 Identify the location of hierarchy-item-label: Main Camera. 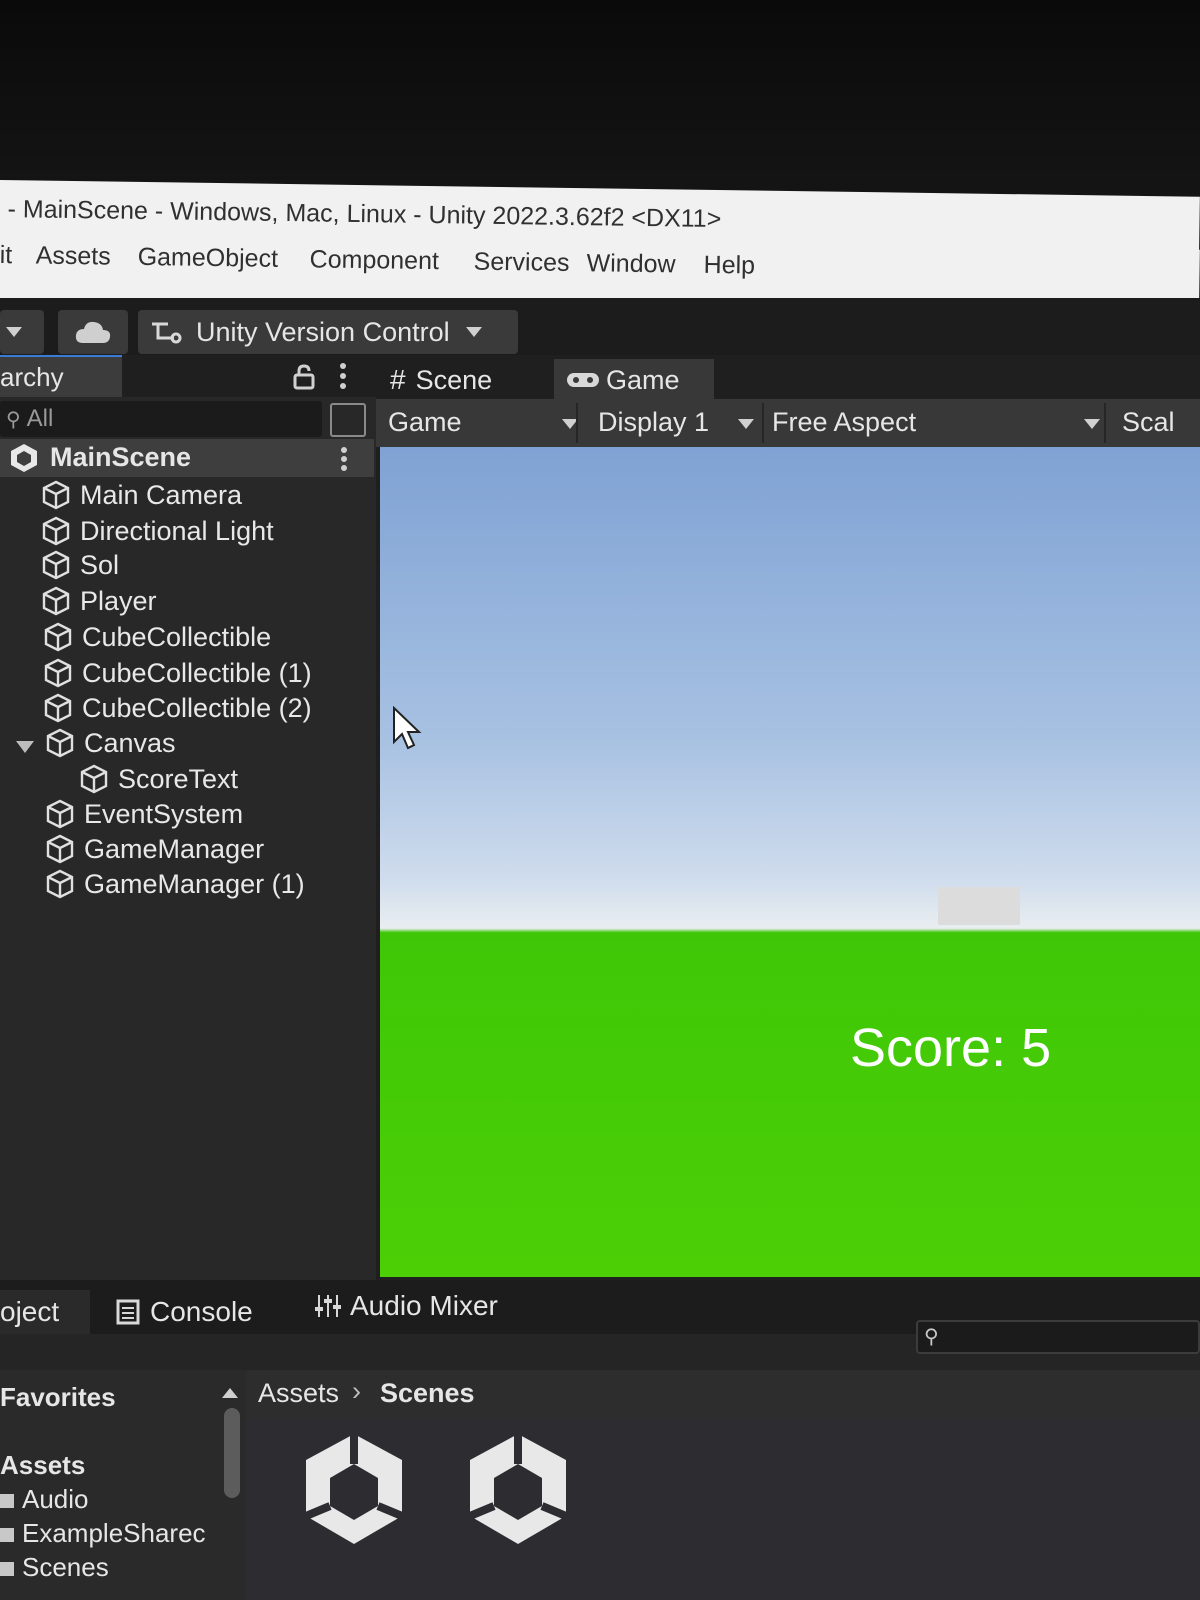
(161, 494).